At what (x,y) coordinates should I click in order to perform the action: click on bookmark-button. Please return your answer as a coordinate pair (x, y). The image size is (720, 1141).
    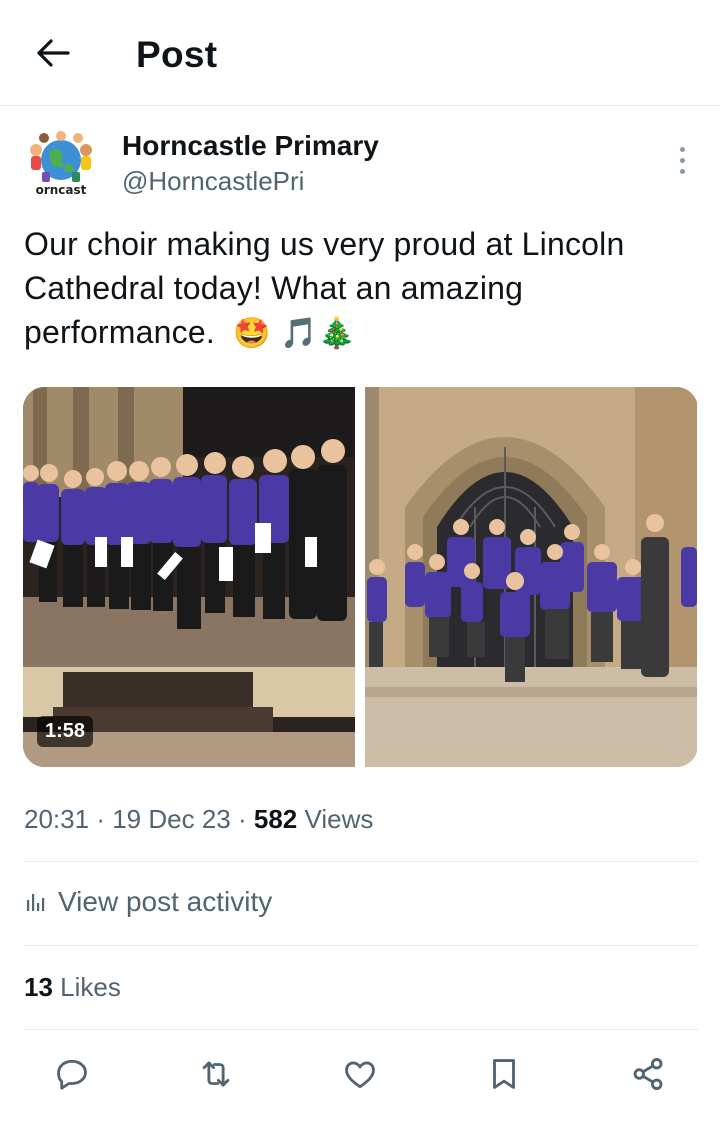
    Looking at the image, I should click on (504, 1074).